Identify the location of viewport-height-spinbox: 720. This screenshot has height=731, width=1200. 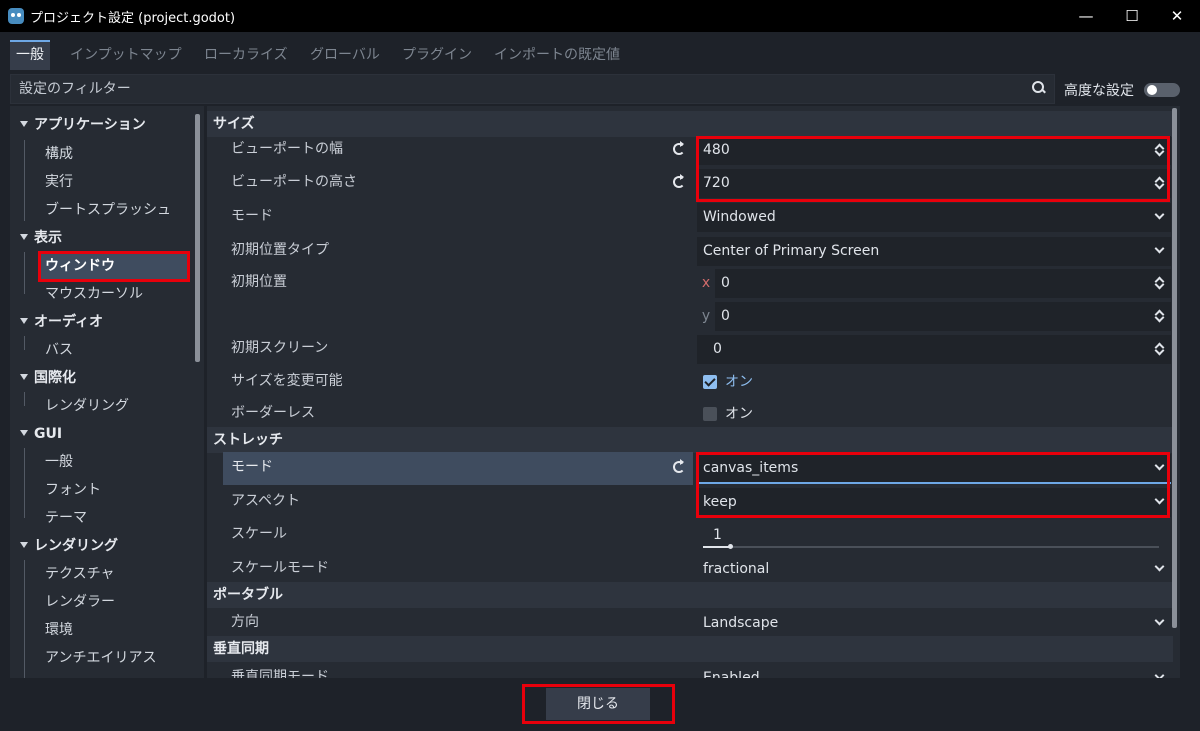
(934, 183).